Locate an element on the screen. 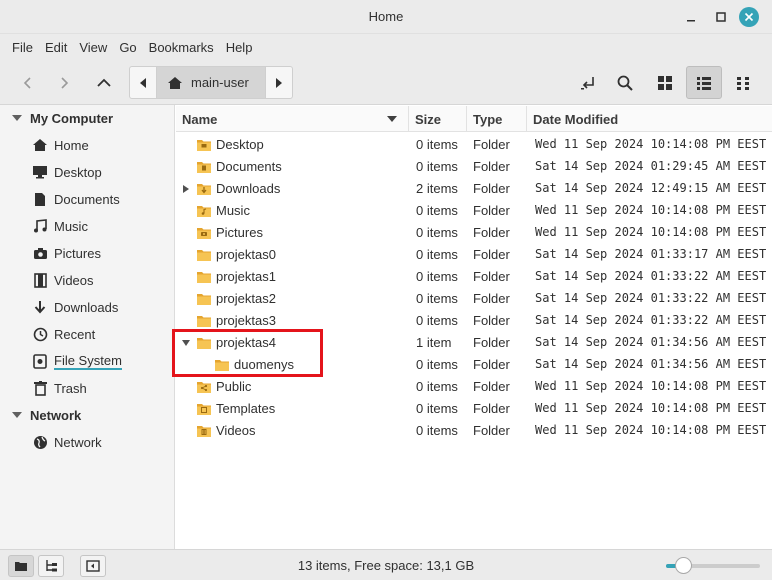  close-button is located at coordinates (749, 17).